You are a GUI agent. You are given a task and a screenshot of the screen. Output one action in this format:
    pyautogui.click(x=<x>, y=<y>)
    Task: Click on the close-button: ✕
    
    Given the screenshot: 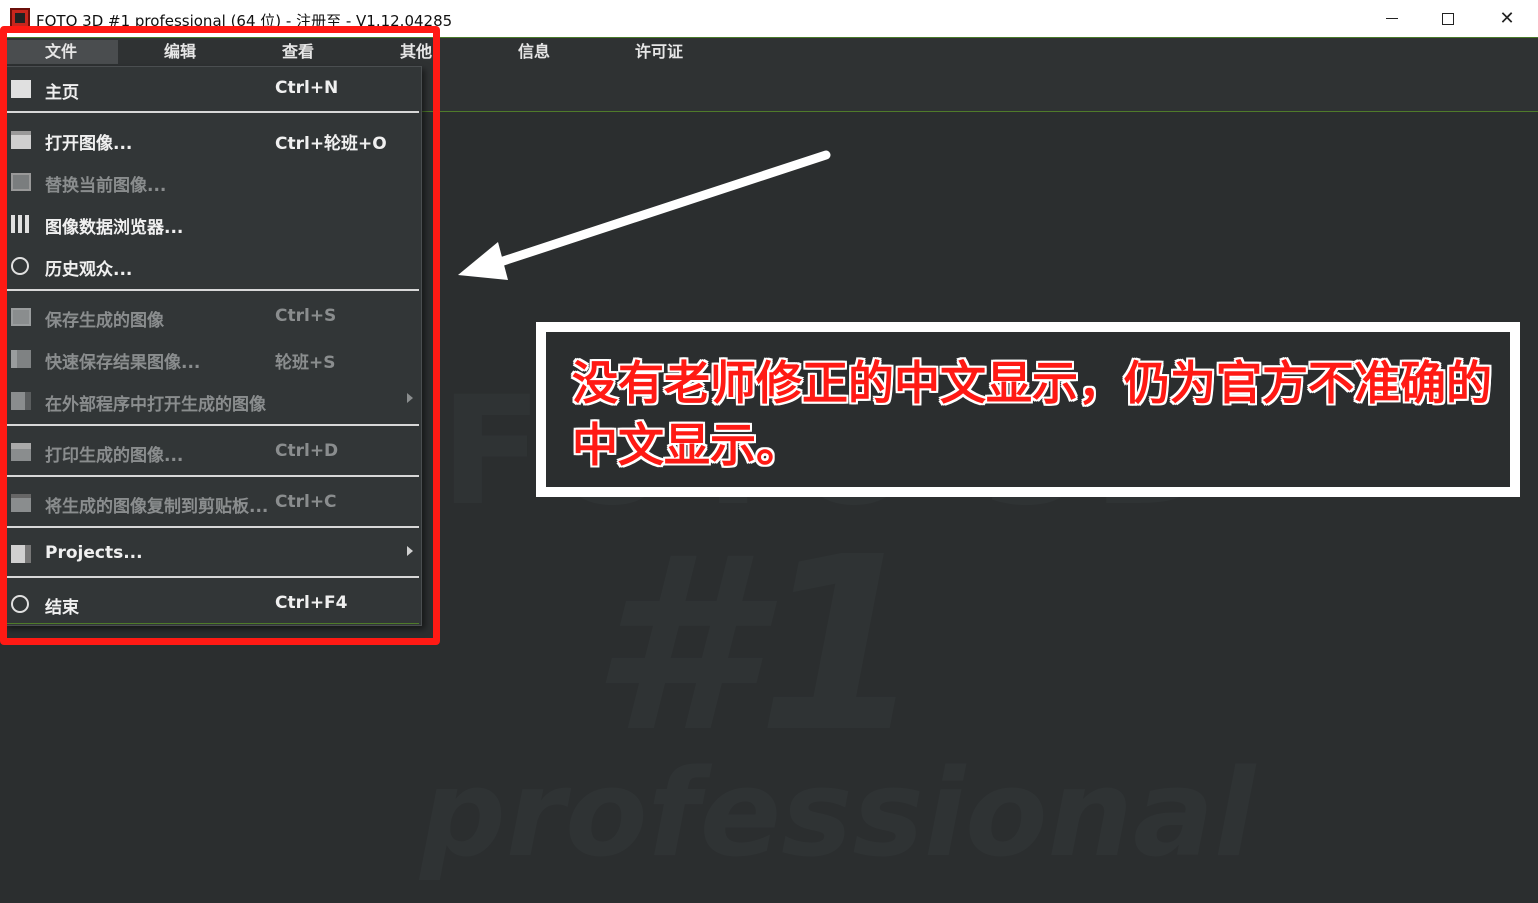 What is the action you would take?
    pyautogui.click(x=1507, y=19)
    